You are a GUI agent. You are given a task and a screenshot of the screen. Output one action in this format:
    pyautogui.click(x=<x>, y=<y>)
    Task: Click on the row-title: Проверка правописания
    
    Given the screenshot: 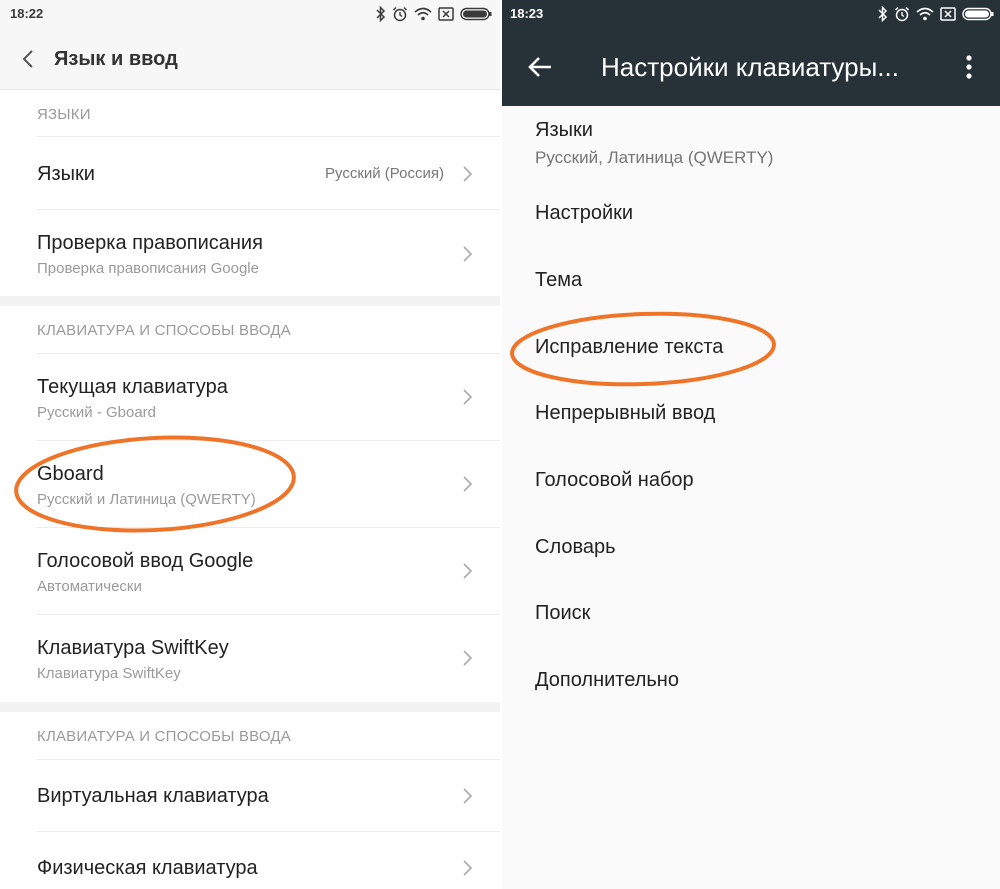 What is the action you would take?
    pyautogui.click(x=150, y=243)
    